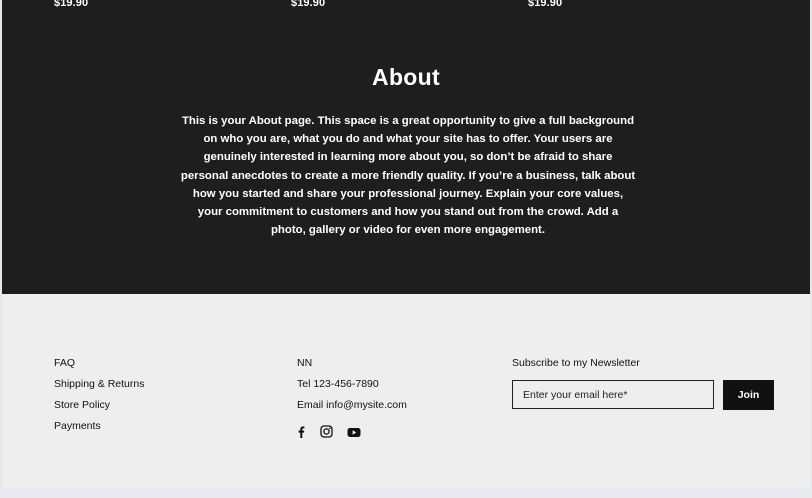 The image size is (812, 498). Describe the element at coordinates (335, 434) in the screenshot. I see `social-bar` at that location.